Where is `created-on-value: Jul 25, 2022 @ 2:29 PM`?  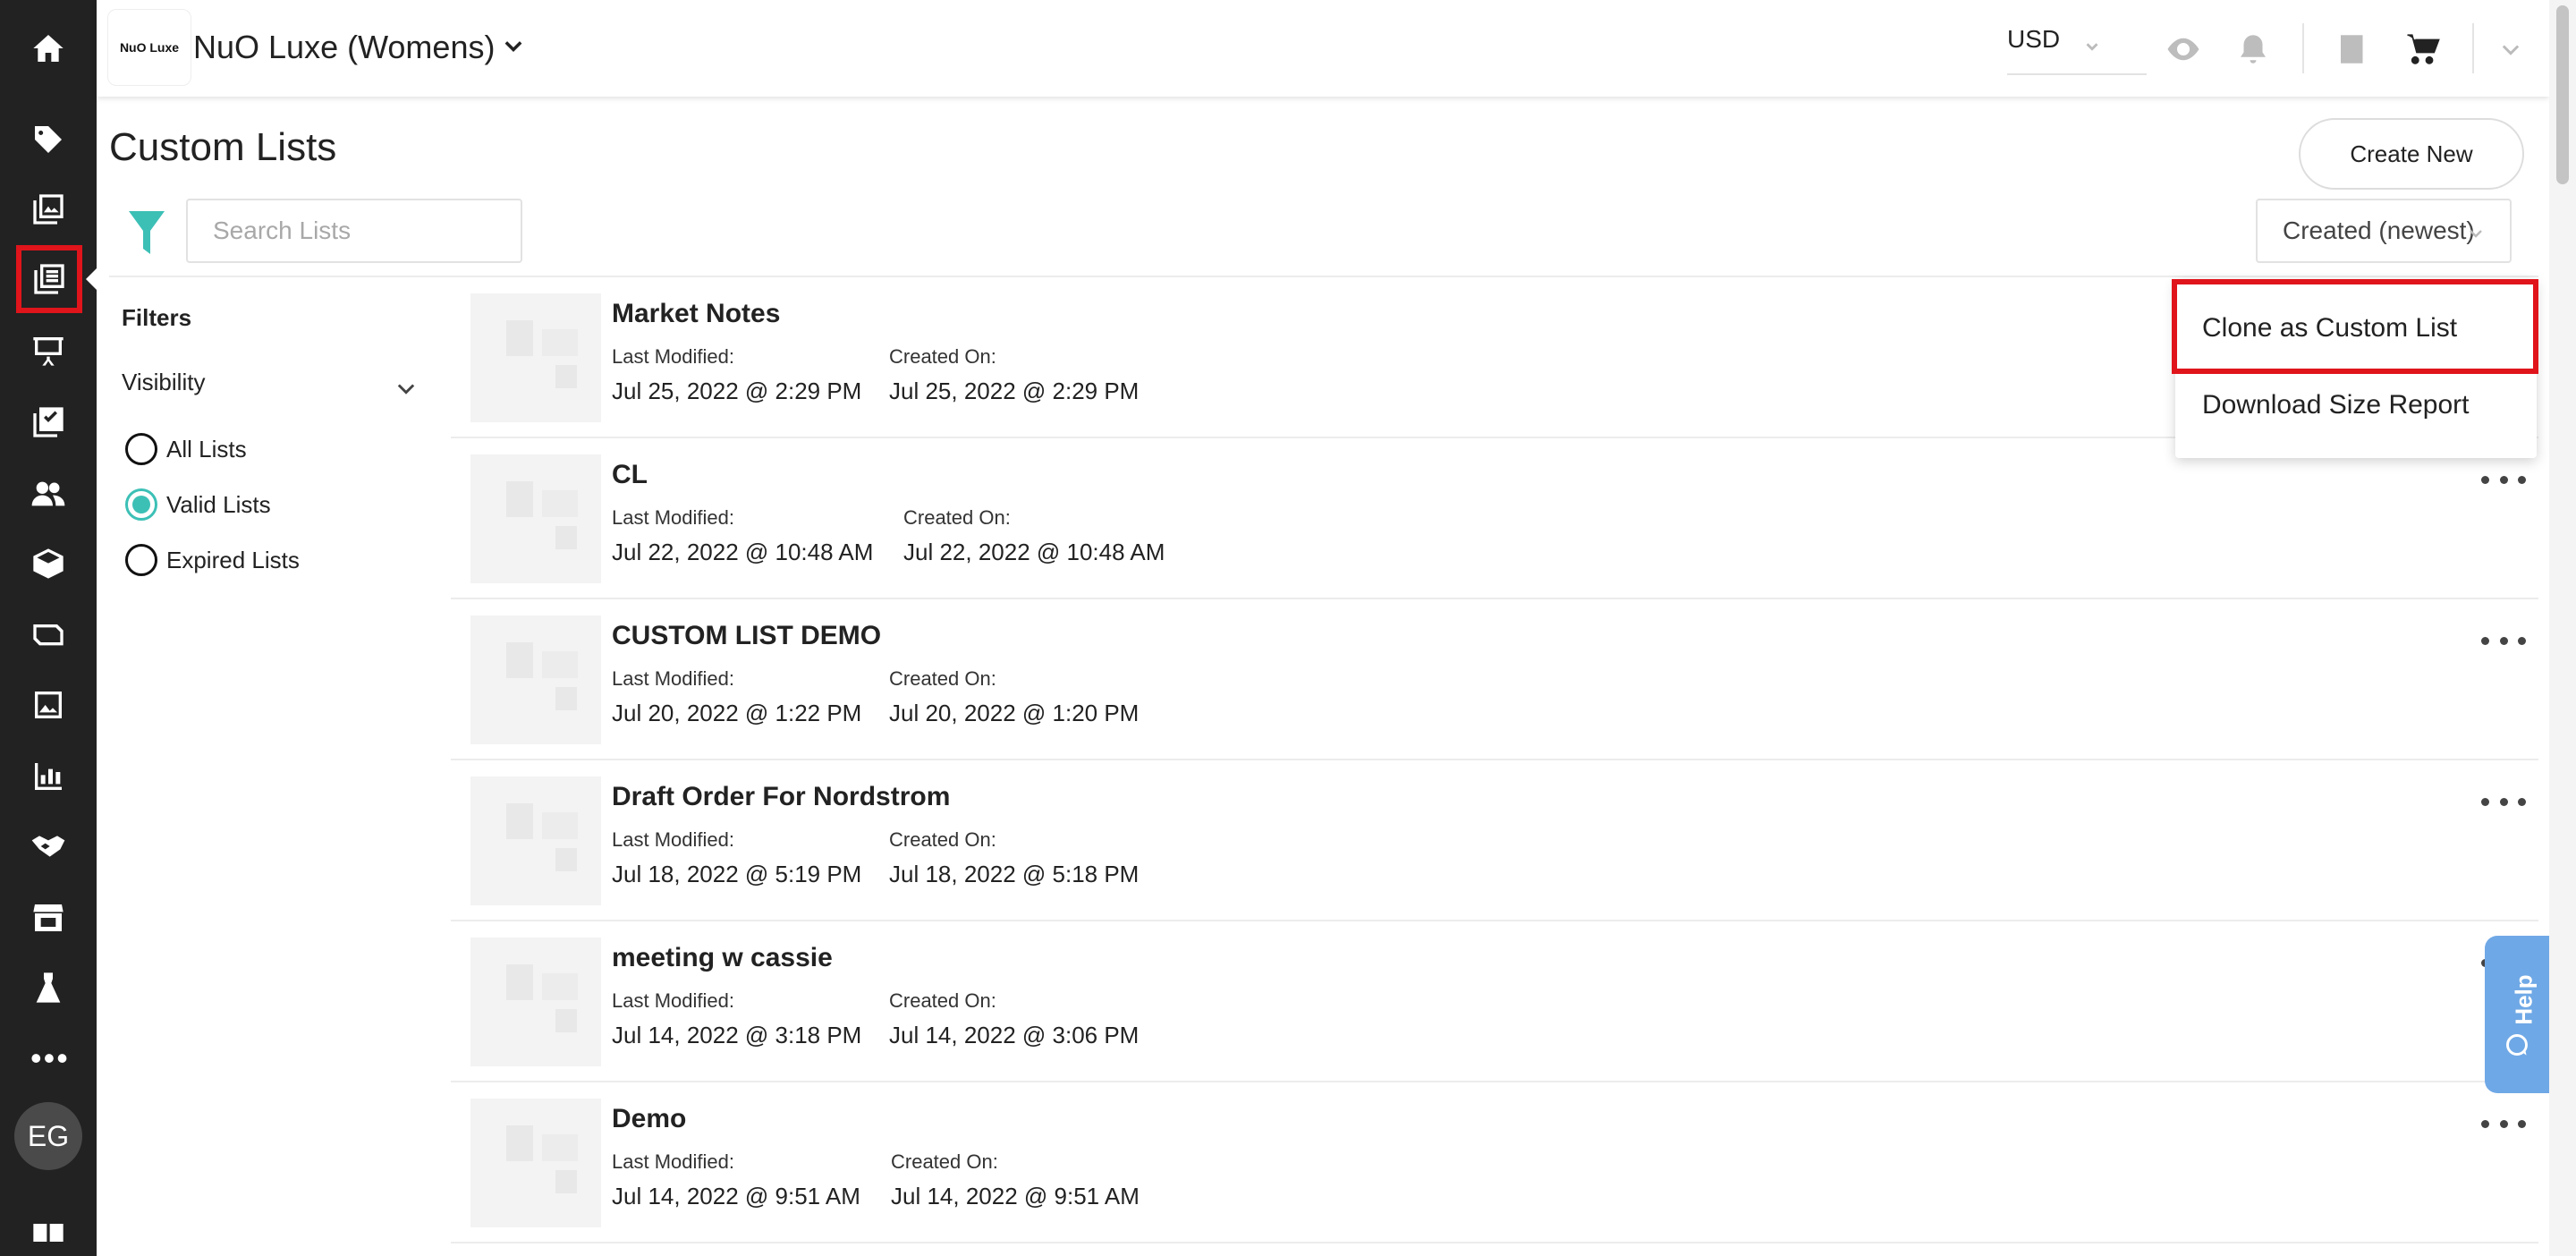 created-on-value: Jul 25, 2022 @ 2:29 PM is located at coordinates (1014, 391).